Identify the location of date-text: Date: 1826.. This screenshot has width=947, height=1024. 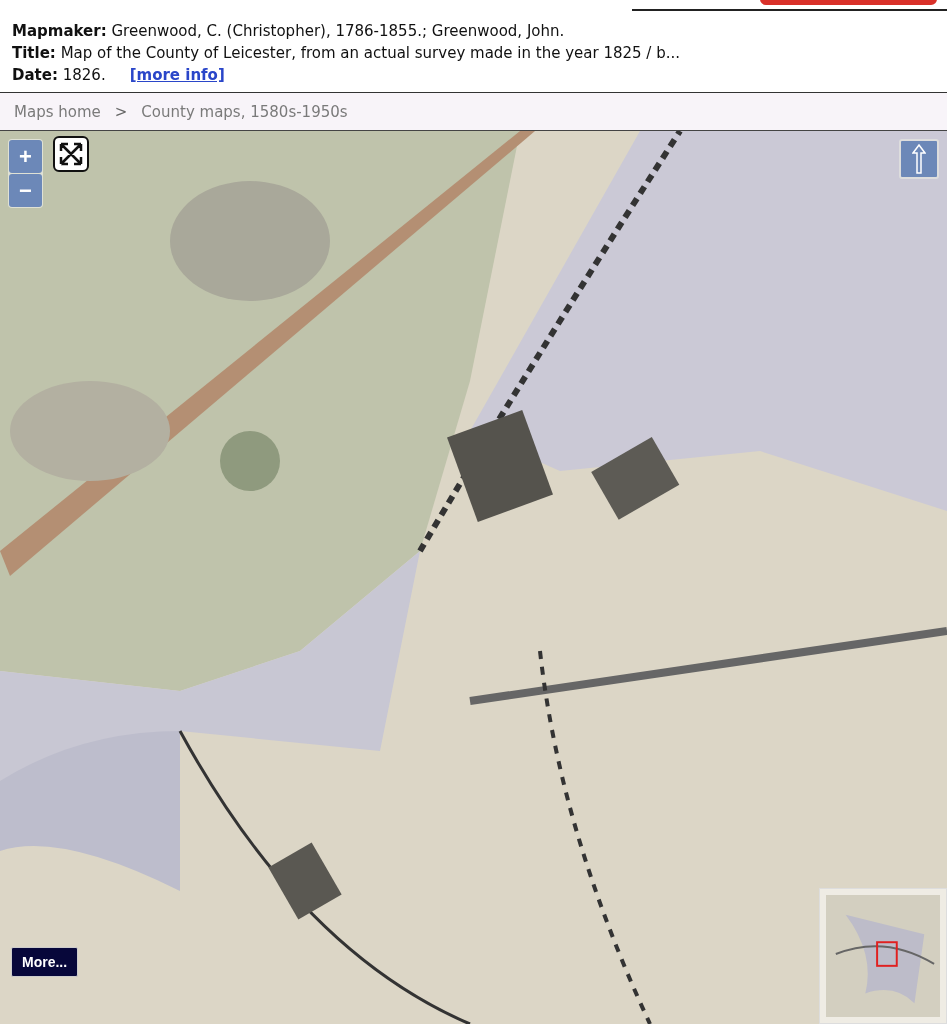
(59, 75).